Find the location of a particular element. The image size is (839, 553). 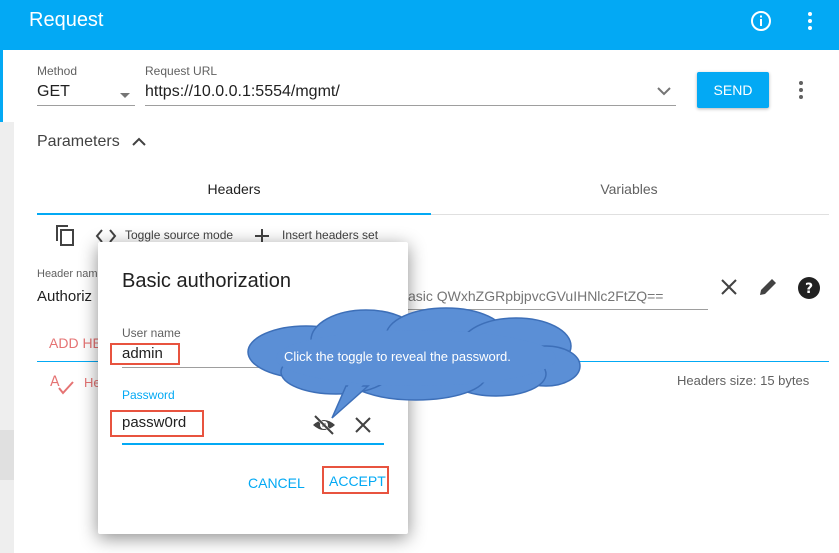

accept-button: ACCEPT is located at coordinates (357, 481).